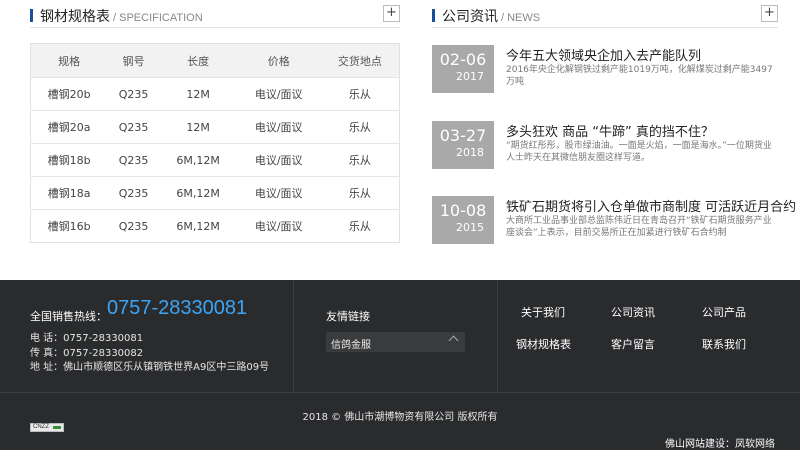 This screenshot has width=800, height=450. I want to click on news-date-badge: 02-06 2017, so click(463, 69).